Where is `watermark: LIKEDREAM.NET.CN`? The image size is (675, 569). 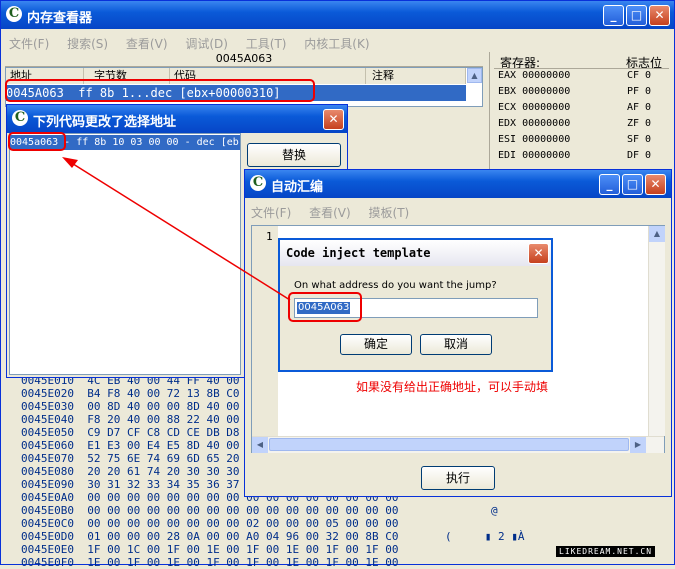 watermark: LIKEDREAM.NET.CN is located at coordinates (606, 551).